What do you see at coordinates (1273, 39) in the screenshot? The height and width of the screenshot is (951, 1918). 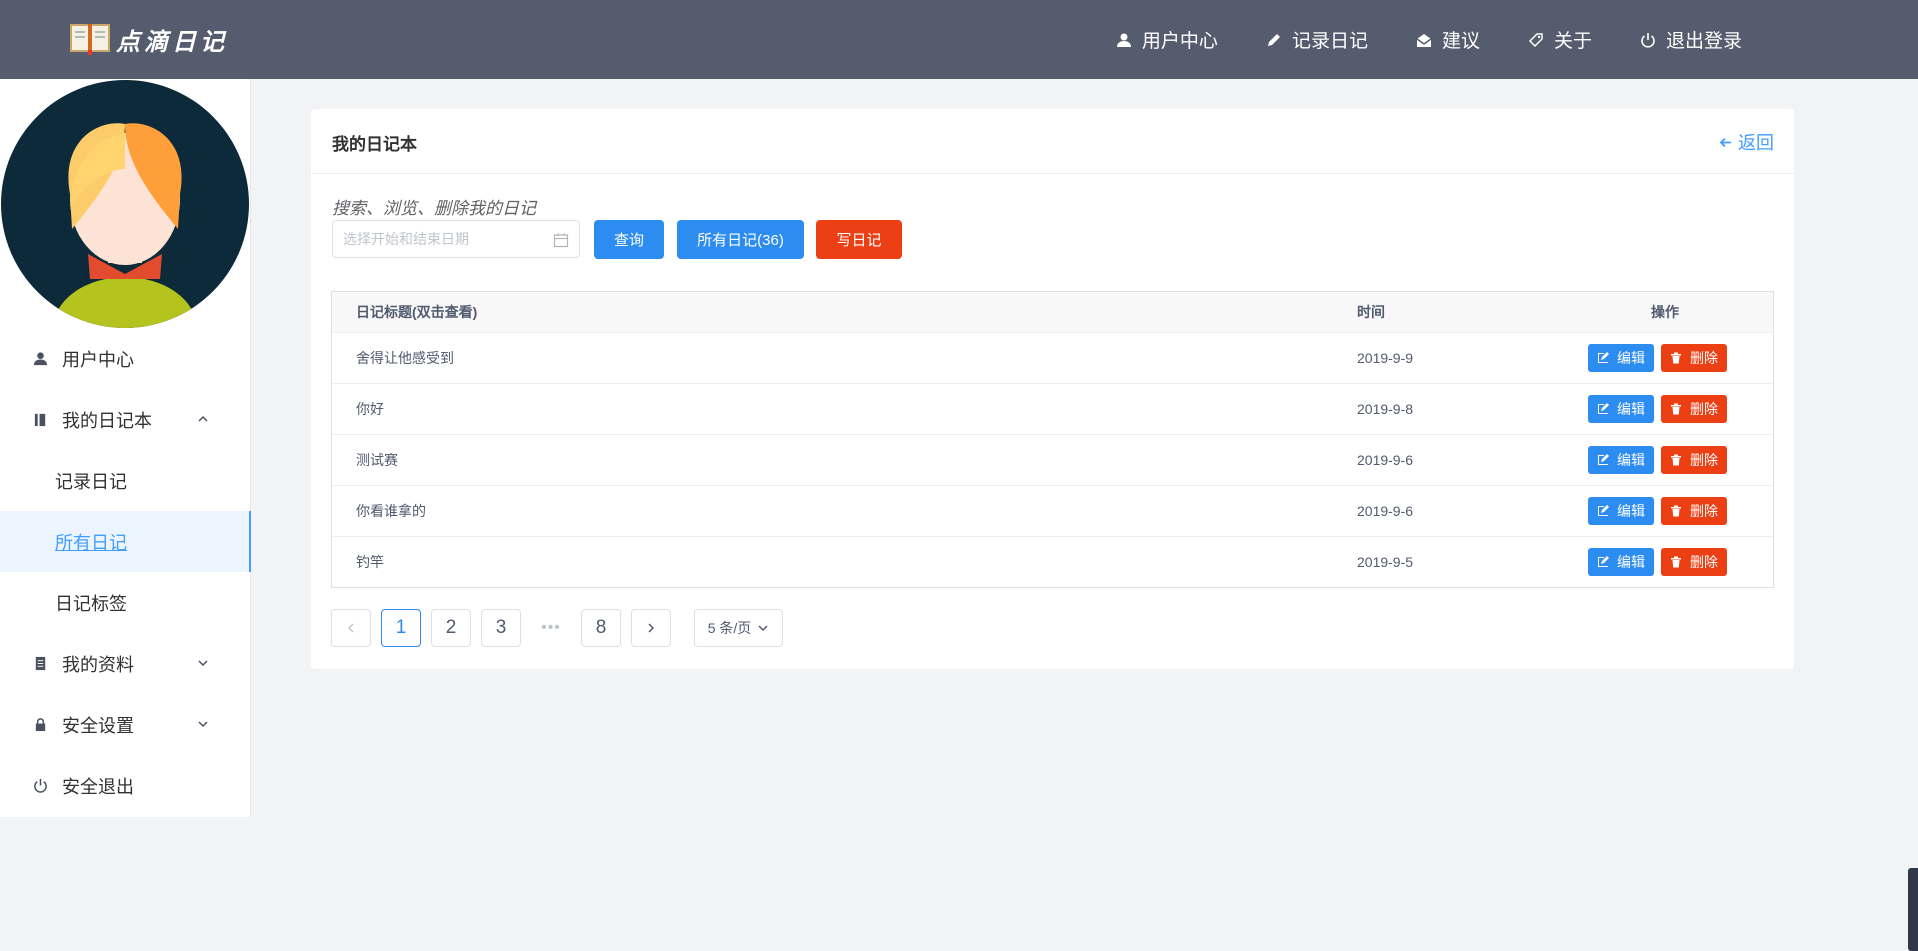 I see `pencil-icon` at bounding box center [1273, 39].